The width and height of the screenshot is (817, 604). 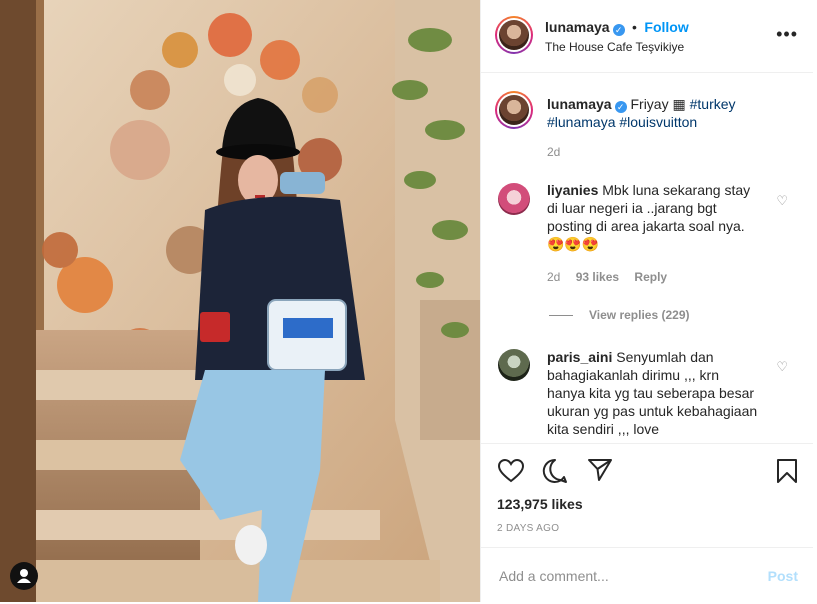 I want to click on comment-icon, so click(x=555, y=471).